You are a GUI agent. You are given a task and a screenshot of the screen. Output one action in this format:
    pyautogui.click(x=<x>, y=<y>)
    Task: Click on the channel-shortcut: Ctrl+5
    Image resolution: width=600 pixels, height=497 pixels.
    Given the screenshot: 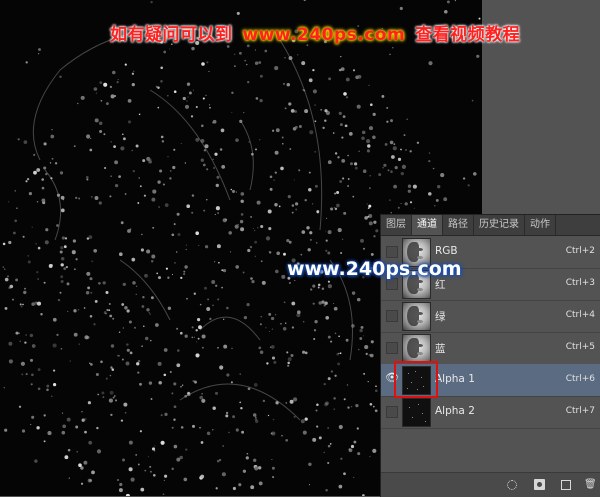 What is the action you would take?
    pyautogui.click(x=580, y=347)
    